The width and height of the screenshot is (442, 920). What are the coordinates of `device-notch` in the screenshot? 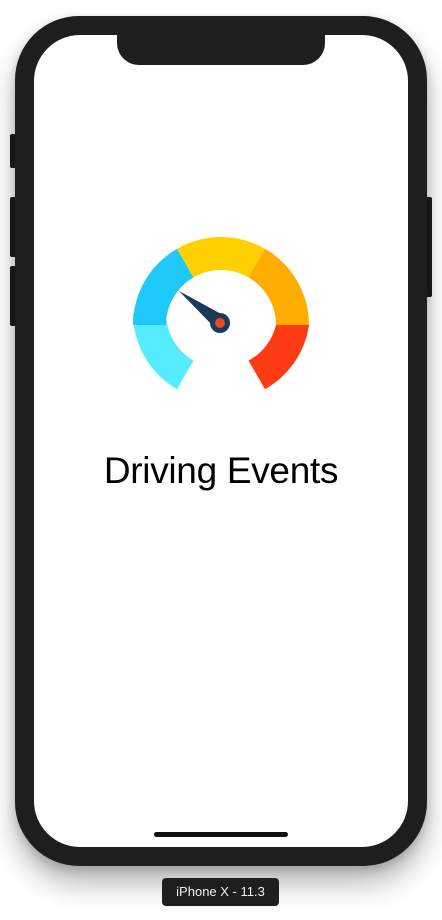 It's located at (221, 50).